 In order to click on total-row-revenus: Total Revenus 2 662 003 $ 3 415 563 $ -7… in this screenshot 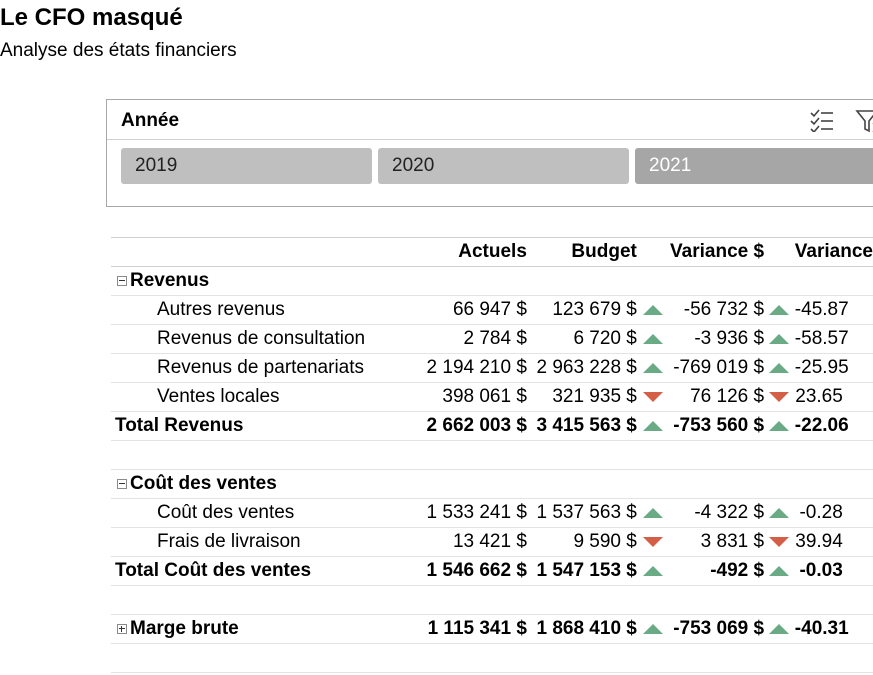, I will do `click(492, 426)`.